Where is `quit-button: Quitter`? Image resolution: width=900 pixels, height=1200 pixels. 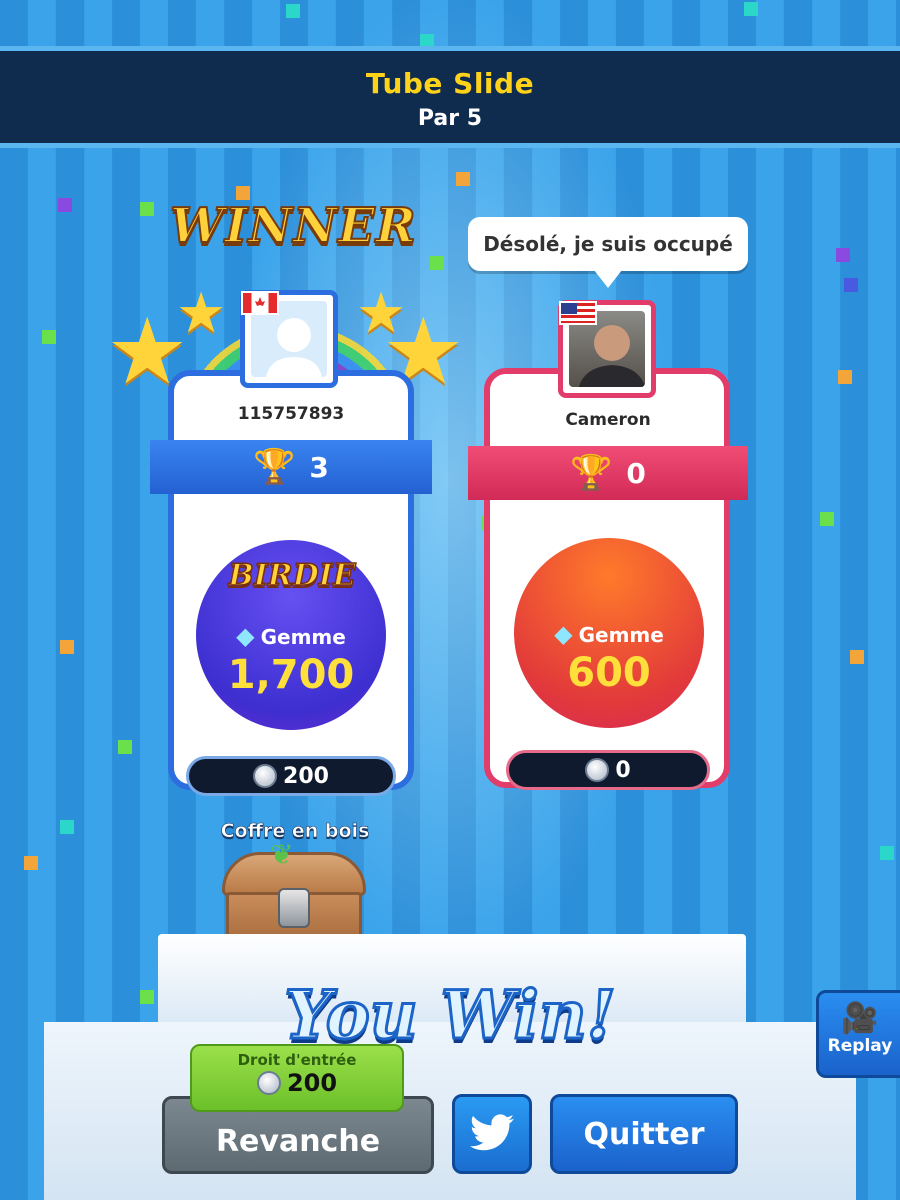 quit-button: Quitter is located at coordinates (644, 1134).